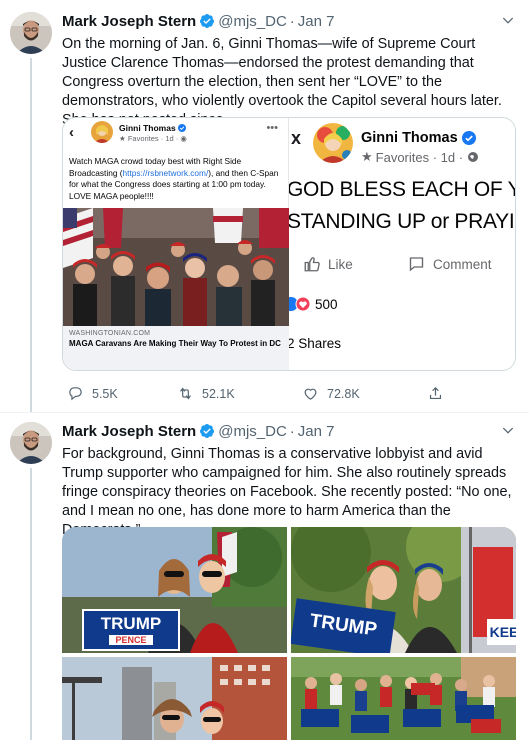 This screenshot has height=740, width=529. What do you see at coordinates (185, 393) in the screenshot?
I see `retweet-icon` at bounding box center [185, 393].